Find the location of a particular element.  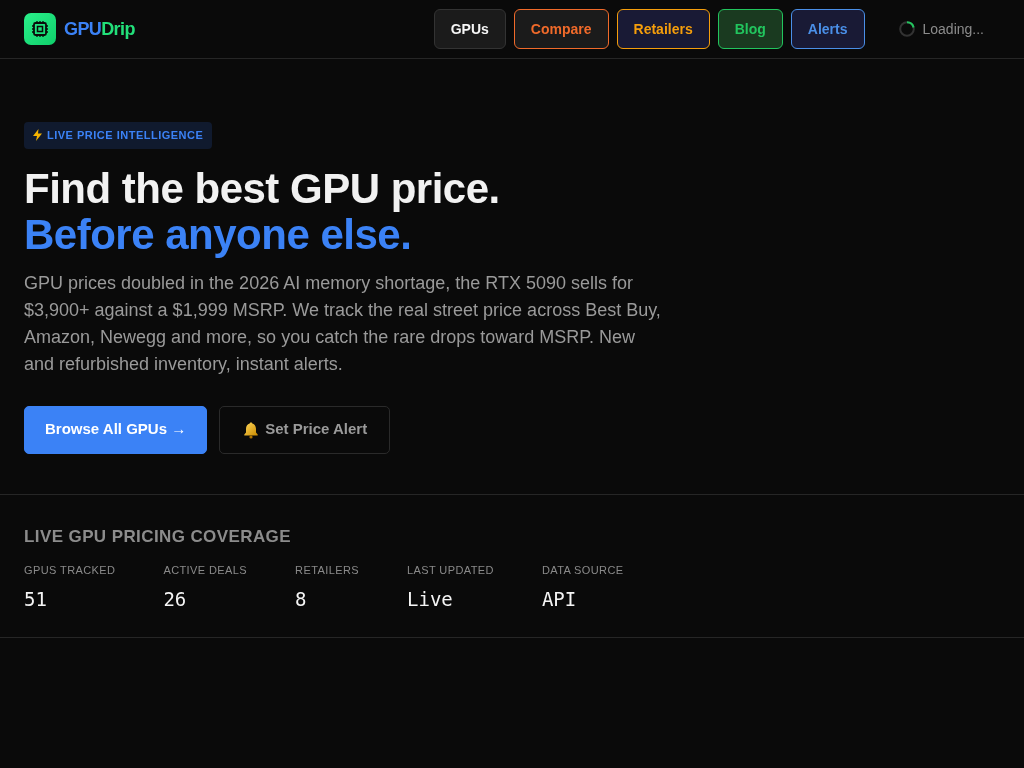

stat-label: ACTIVE DEALS is located at coordinates (205, 569).